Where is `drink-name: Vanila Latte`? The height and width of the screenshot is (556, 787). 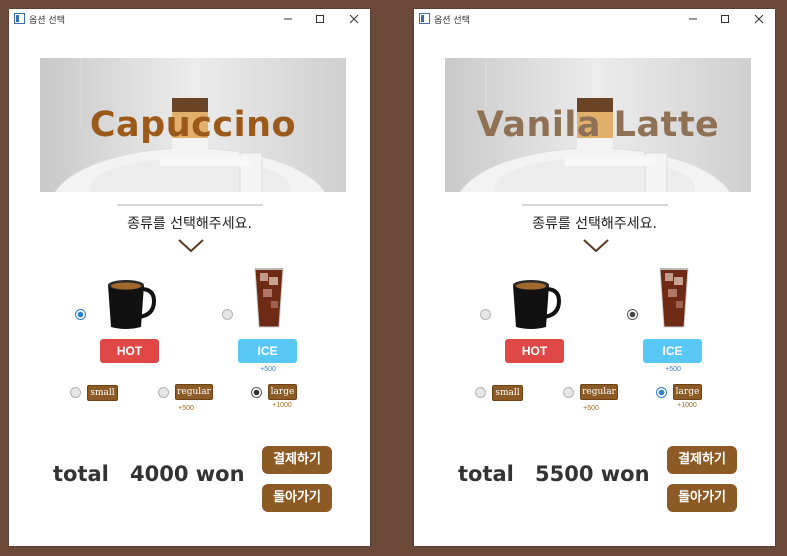
drink-name: Vanila Latte is located at coordinates (598, 125).